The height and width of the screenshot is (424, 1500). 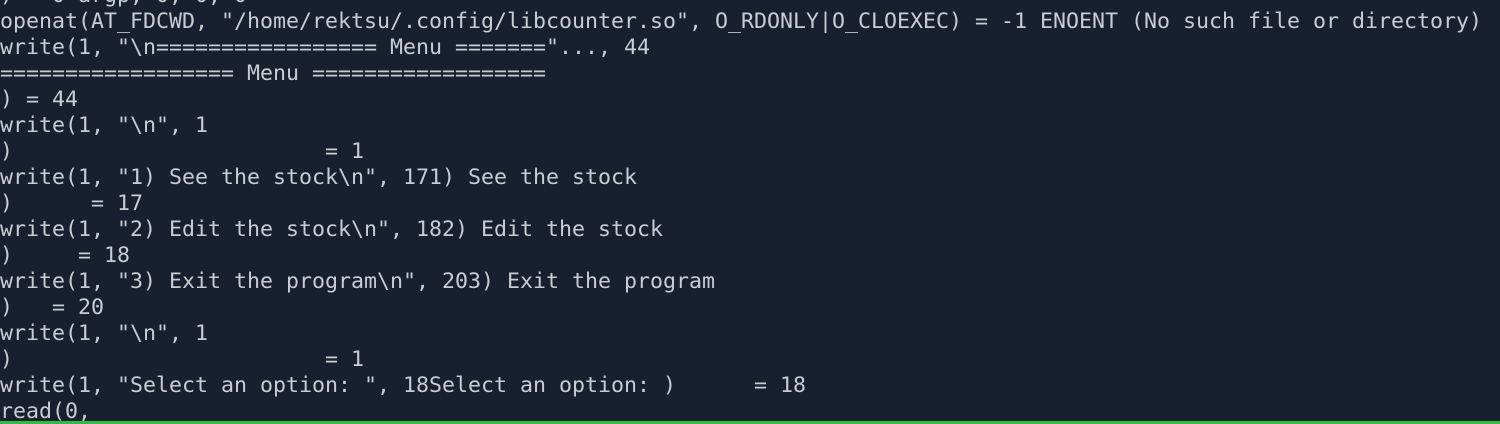 What do you see at coordinates (741, 4) in the screenshot?
I see `terminal-line: ) = 0 argp, 0, 0, 0` at bounding box center [741, 4].